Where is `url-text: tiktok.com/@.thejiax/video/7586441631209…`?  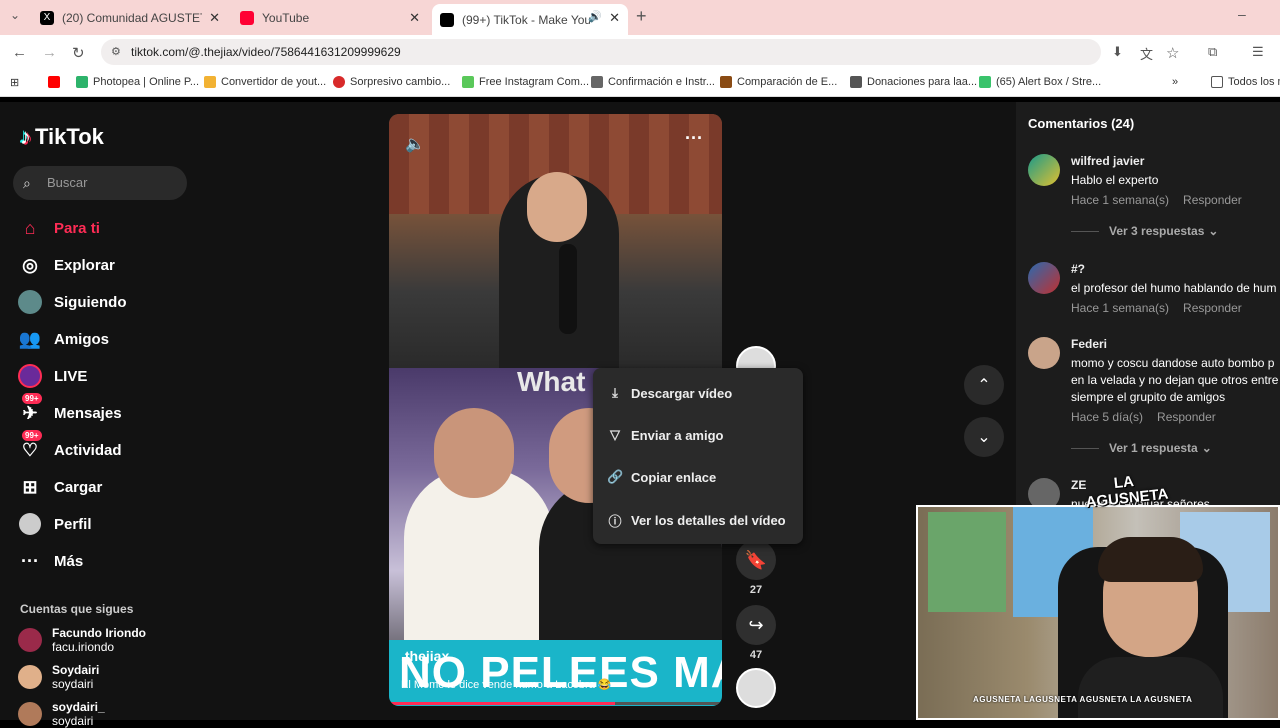 url-text: tiktok.com/@.thejiax/video/7586441631209… is located at coordinates (266, 52).